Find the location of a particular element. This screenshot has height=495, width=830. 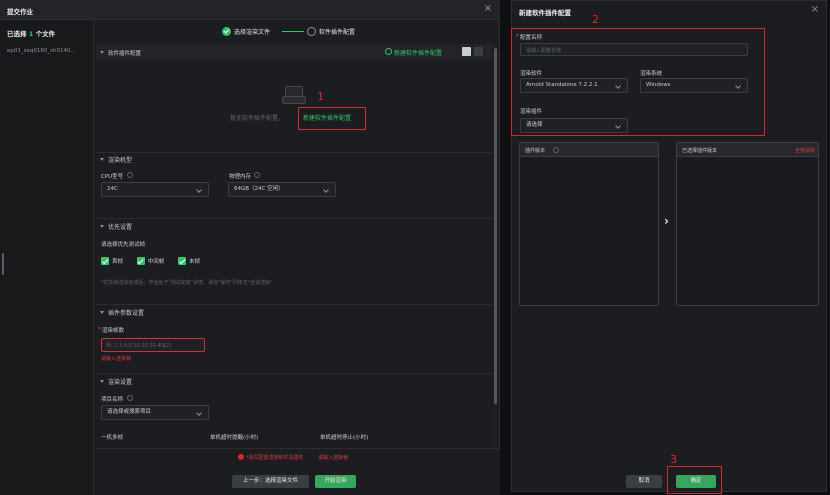

plugin-section-title: 软件插件配置 is located at coordinates (120, 53).